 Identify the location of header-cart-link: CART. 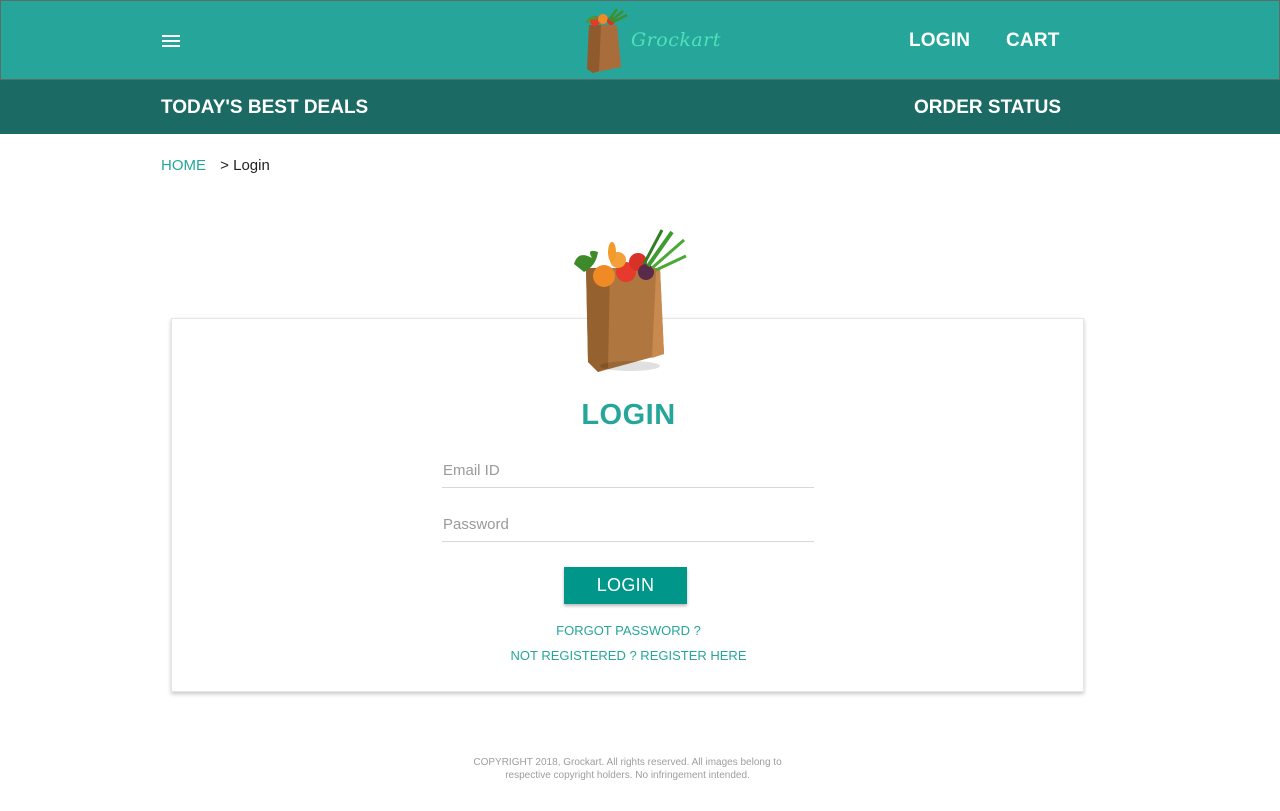
(1033, 41).